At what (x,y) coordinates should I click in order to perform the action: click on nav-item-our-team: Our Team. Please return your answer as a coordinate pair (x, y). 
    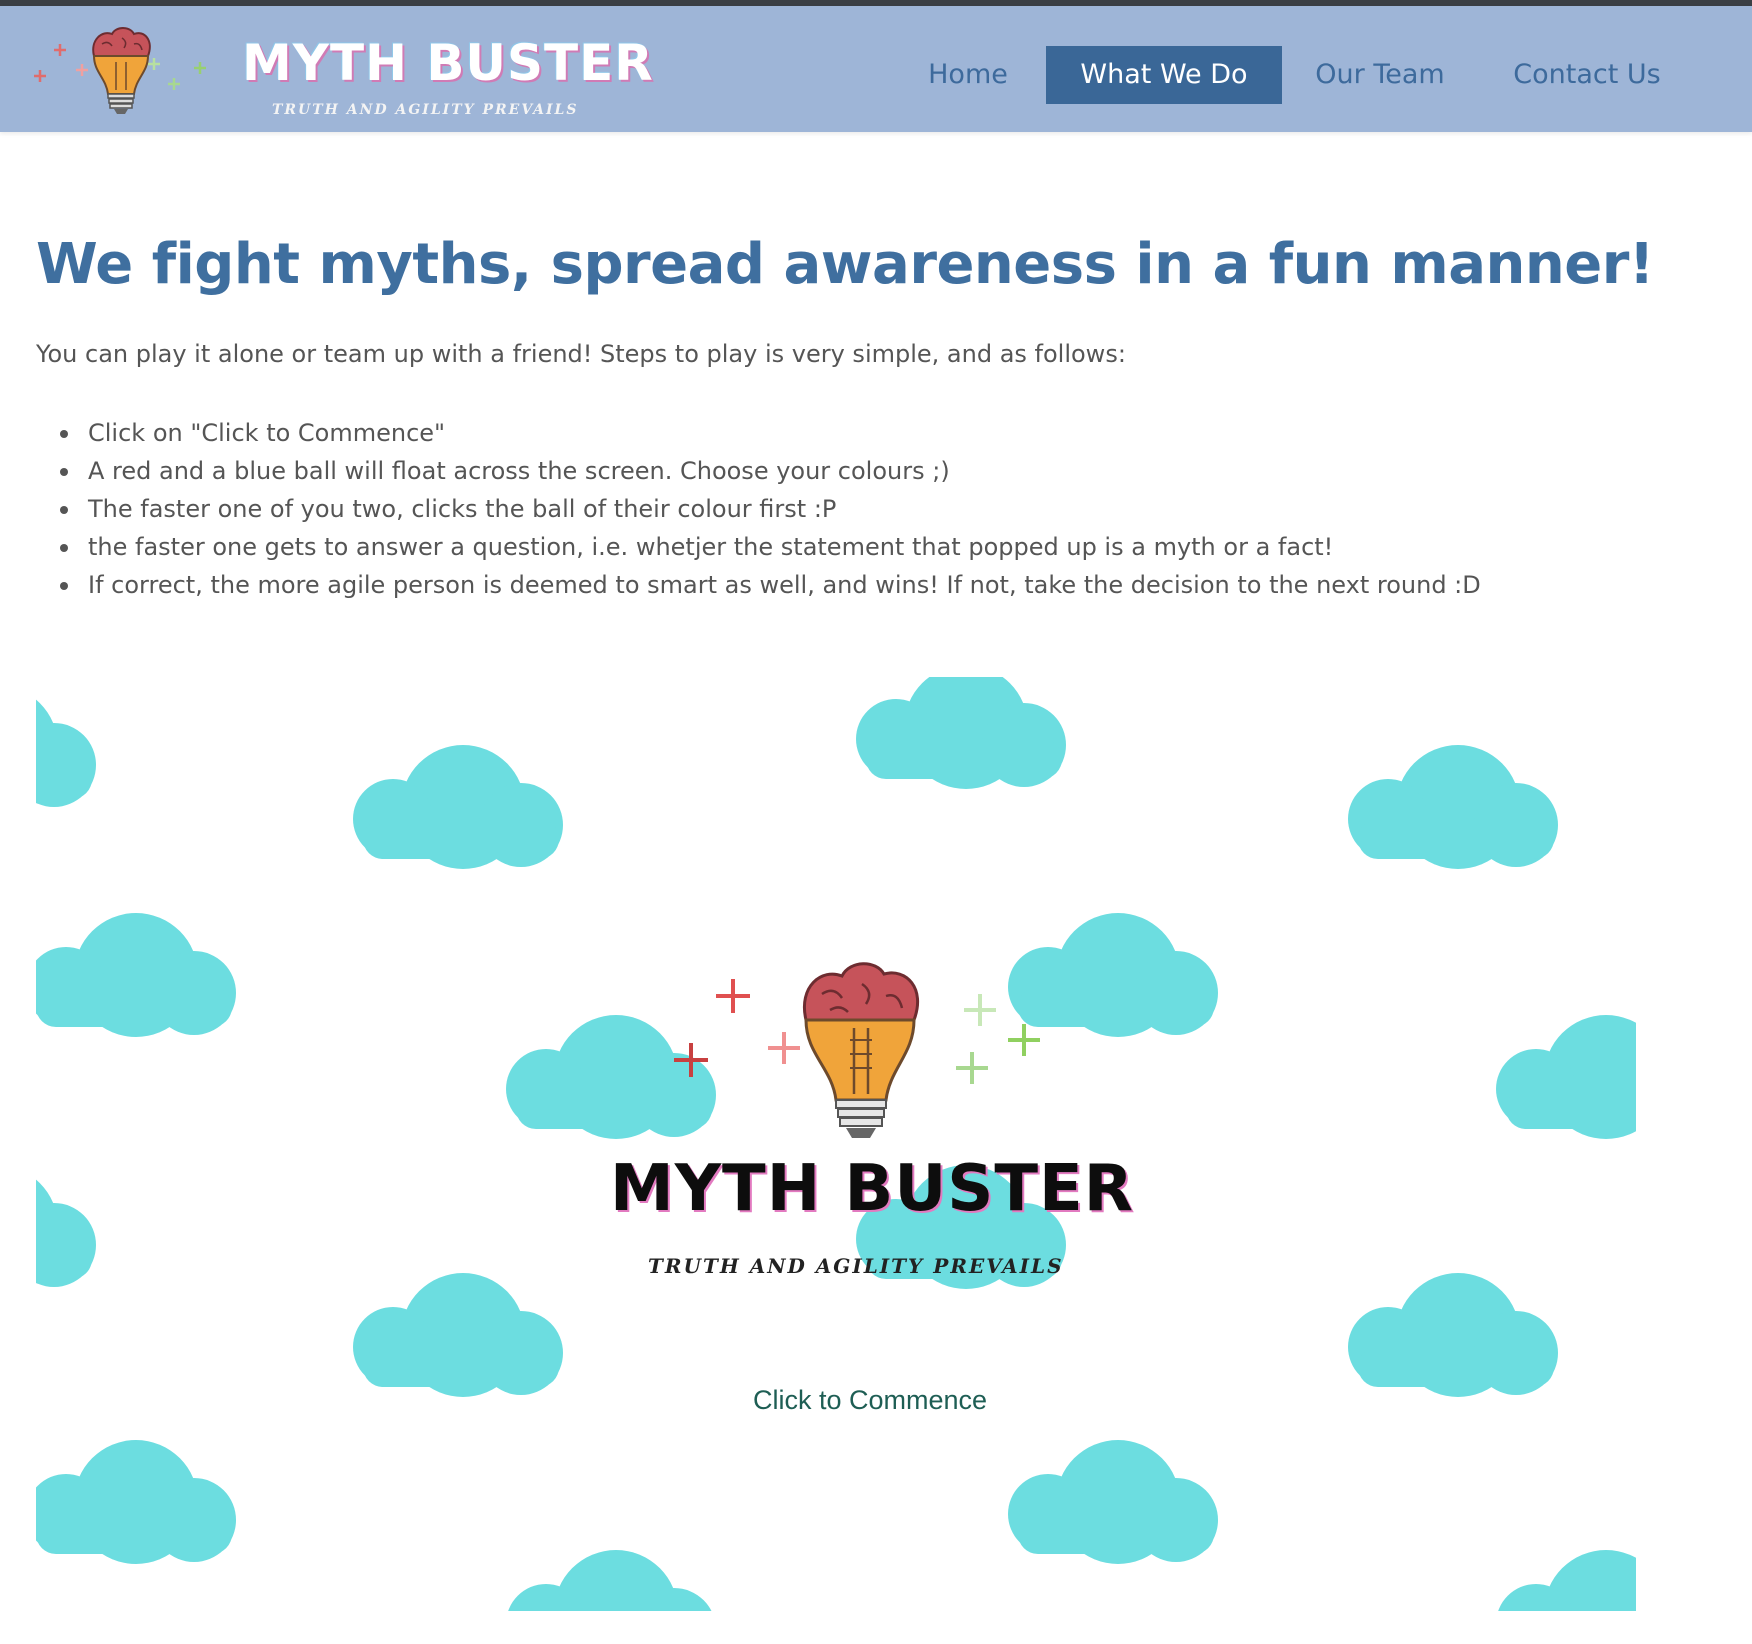
    Looking at the image, I should click on (1380, 75).